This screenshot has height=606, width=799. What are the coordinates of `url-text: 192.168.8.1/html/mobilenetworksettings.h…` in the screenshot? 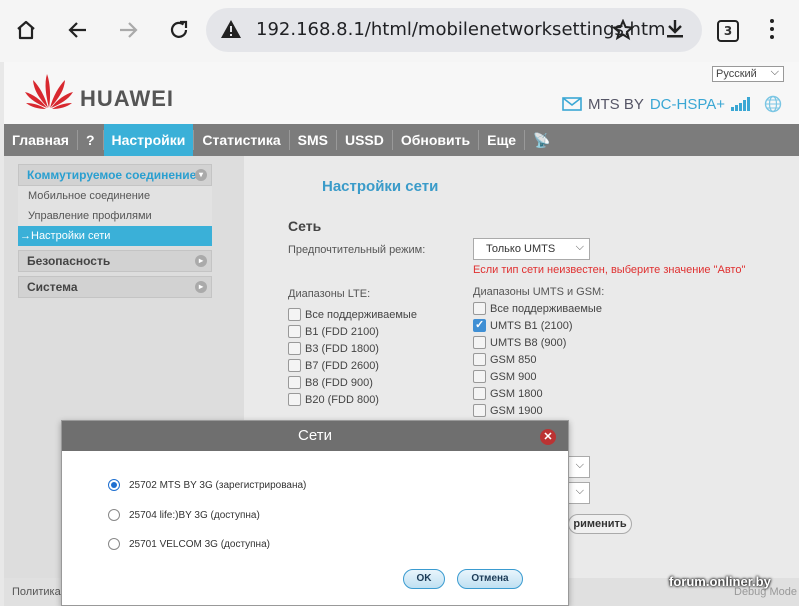 It's located at (461, 29).